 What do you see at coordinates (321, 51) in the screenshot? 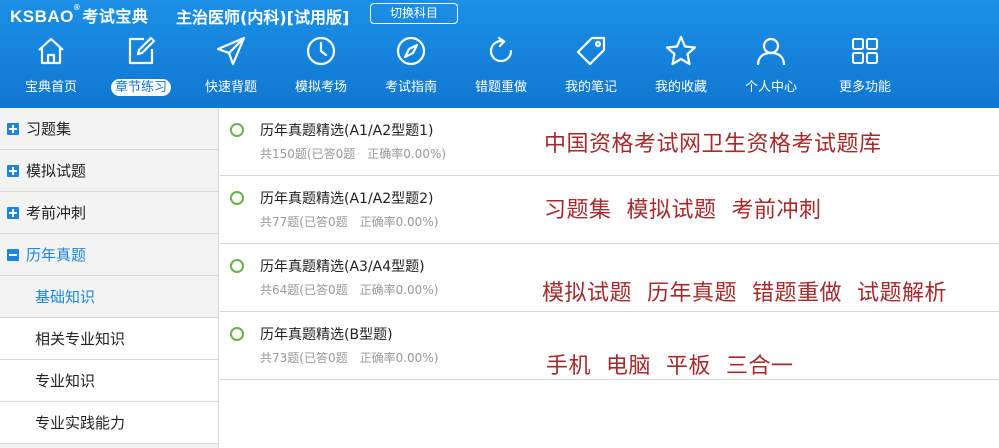
I see `clock-icon` at bounding box center [321, 51].